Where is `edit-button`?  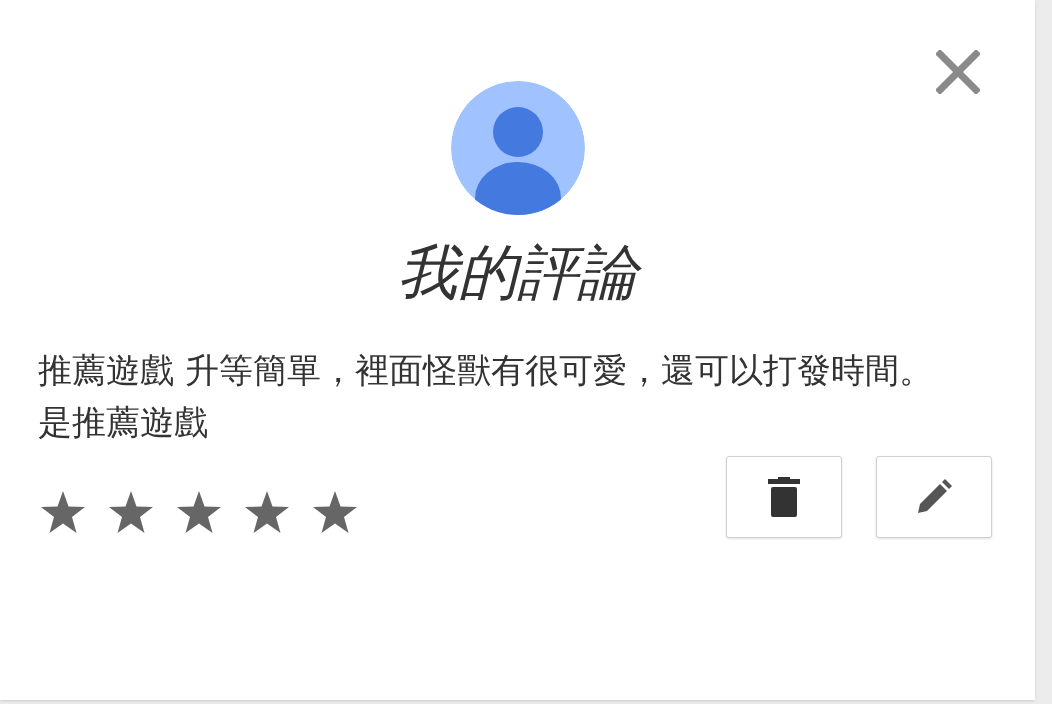
edit-button is located at coordinates (934, 497).